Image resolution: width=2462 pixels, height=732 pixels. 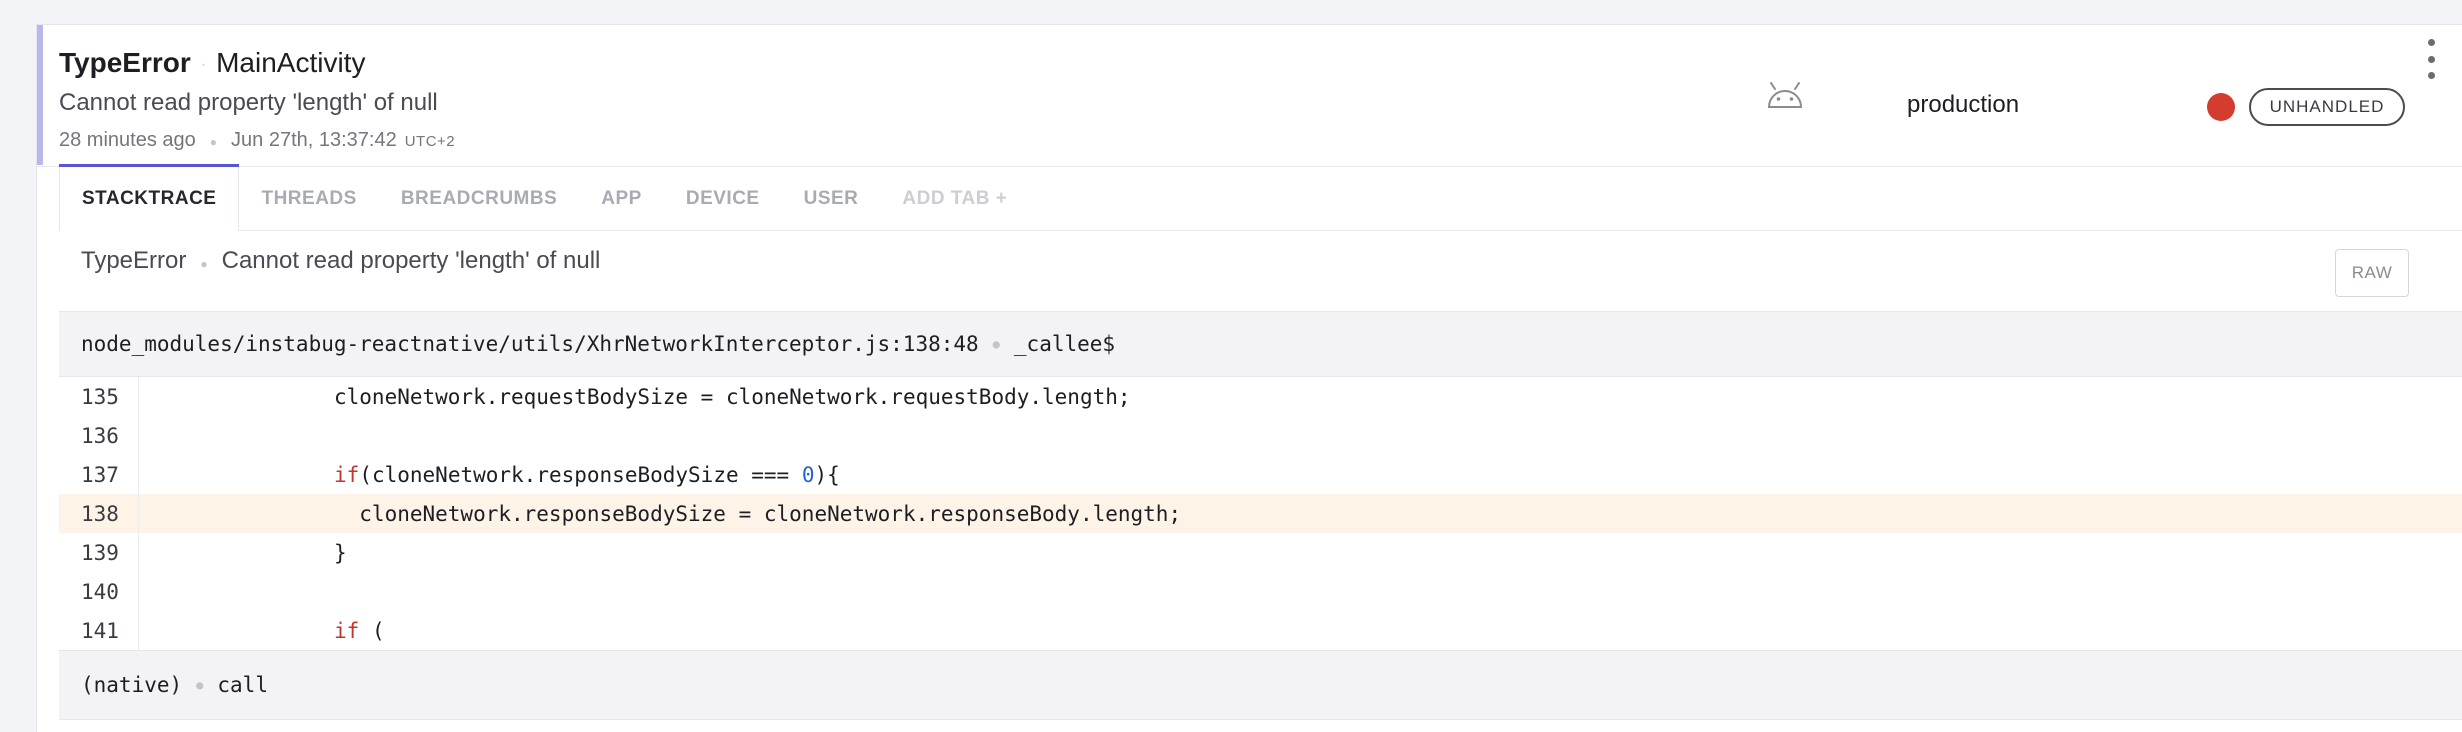 What do you see at coordinates (99, 474) in the screenshot?
I see `line-number: 137` at bounding box center [99, 474].